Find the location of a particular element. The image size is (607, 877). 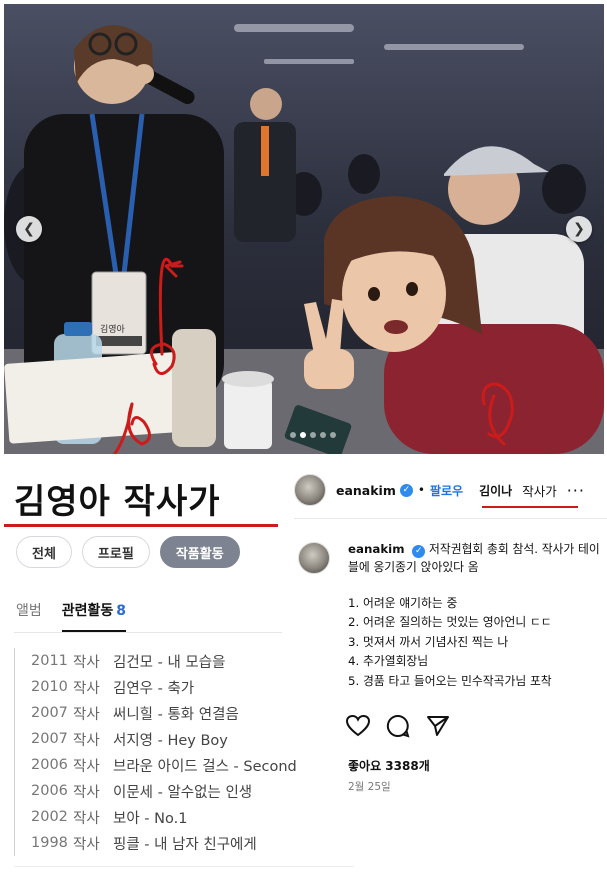

work-item: 2007 작사 써니힐 - 통화 연결음 is located at coordinates (169, 713).